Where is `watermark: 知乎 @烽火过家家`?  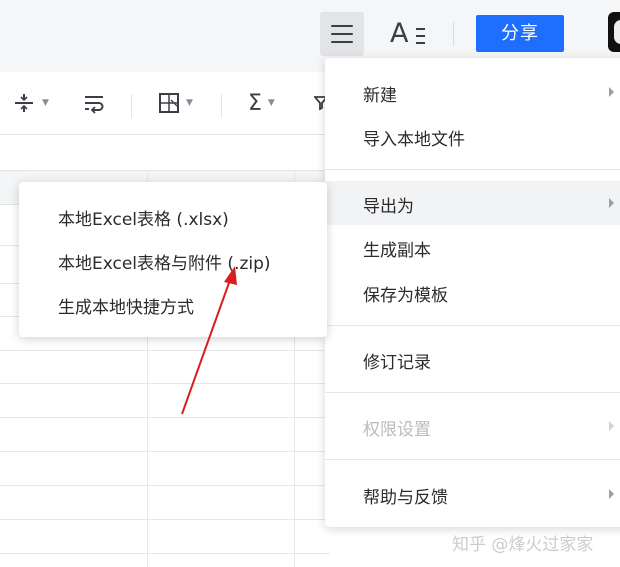
watermark: 知乎 @烽火过家家 is located at coordinates (523, 545).